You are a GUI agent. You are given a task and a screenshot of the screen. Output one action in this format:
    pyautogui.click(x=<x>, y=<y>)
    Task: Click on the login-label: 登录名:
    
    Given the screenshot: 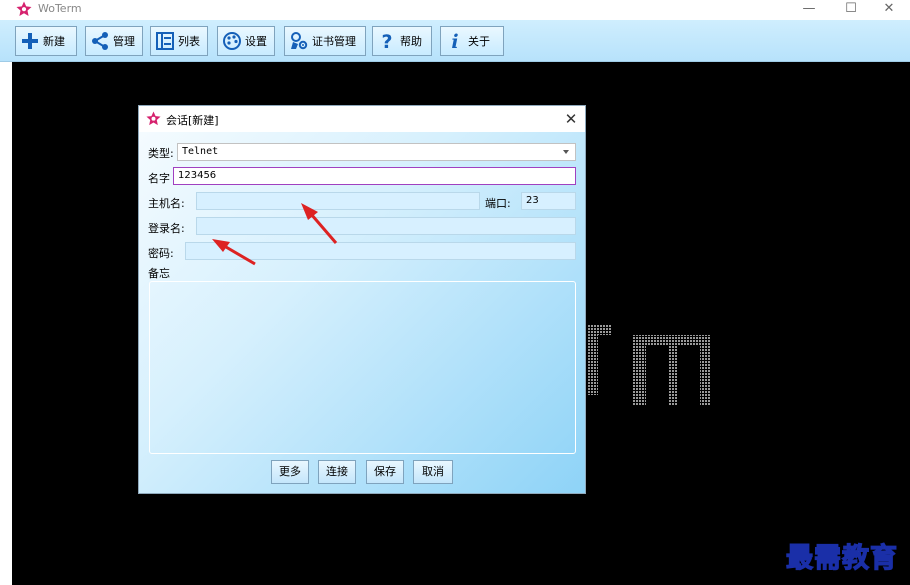 What is the action you would take?
    pyautogui.click(x=166, y=228)
    